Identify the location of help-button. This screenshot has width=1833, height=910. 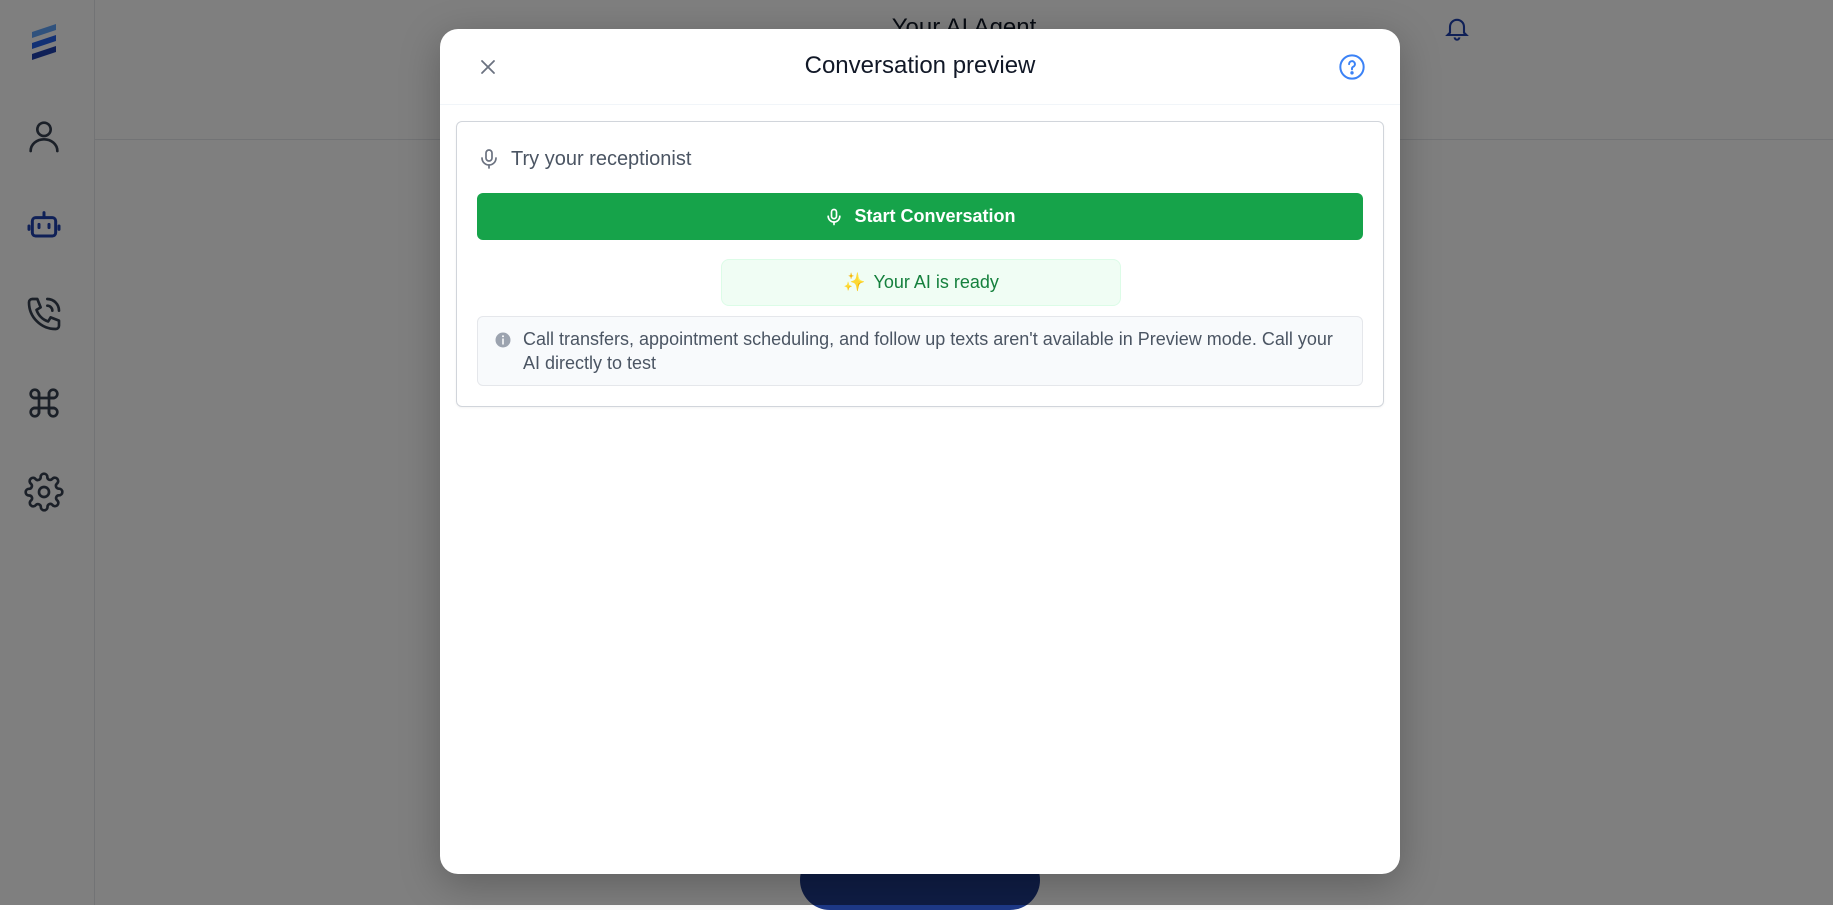
(1352, 67).